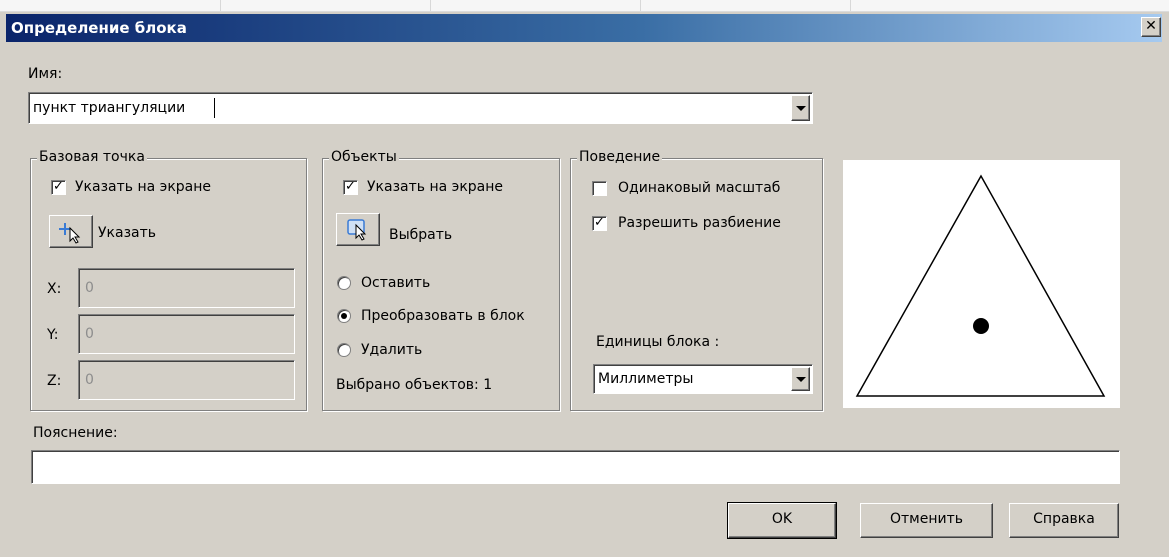 This screenshot has height=557, width=1169. I want to click on delete-radio, so click(344, 350).